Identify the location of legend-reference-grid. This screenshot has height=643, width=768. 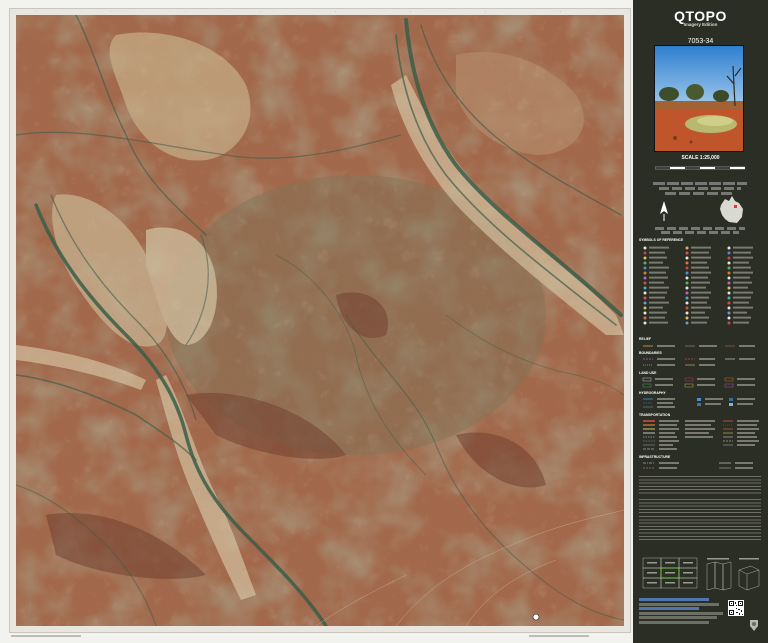
(698, 285).